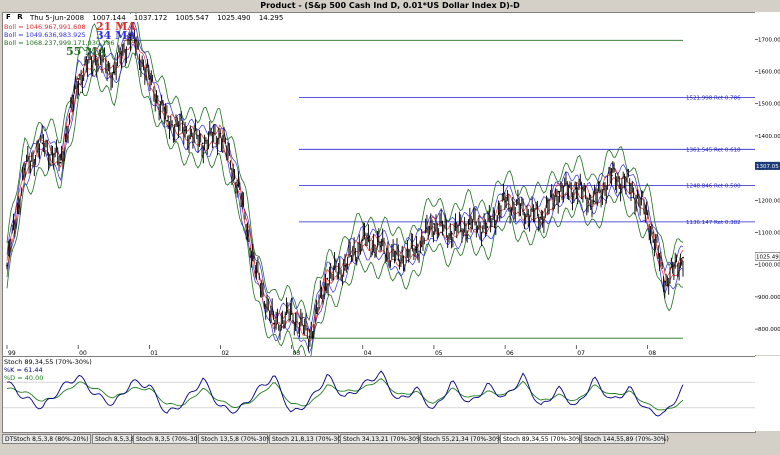 The image size is (780, 455). Describe the element at coordinates (345, 393) in the screenshot. I see `stoch-k-line` at that location.